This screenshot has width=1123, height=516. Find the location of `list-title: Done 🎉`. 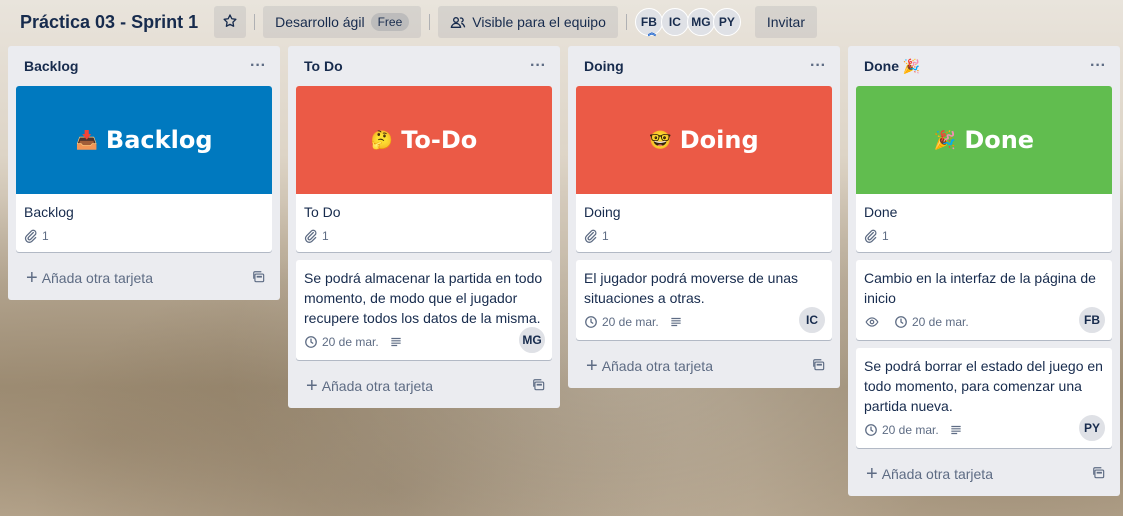

list-title: Done 🎉 is located at coordinates (892, 66).